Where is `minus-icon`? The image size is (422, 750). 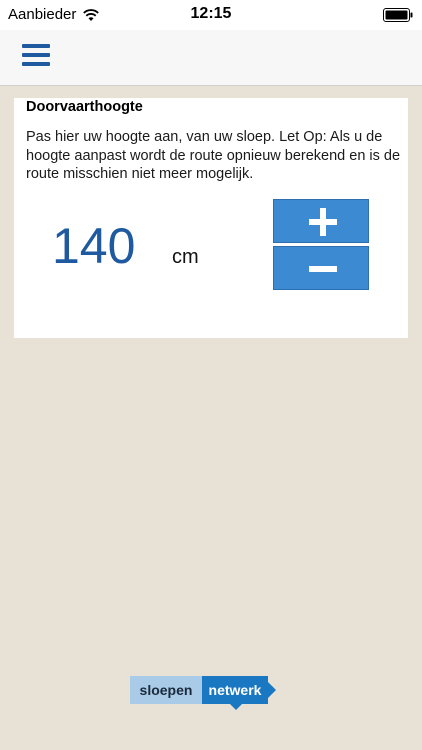
minus-icon is located at coordinates (323, 269).